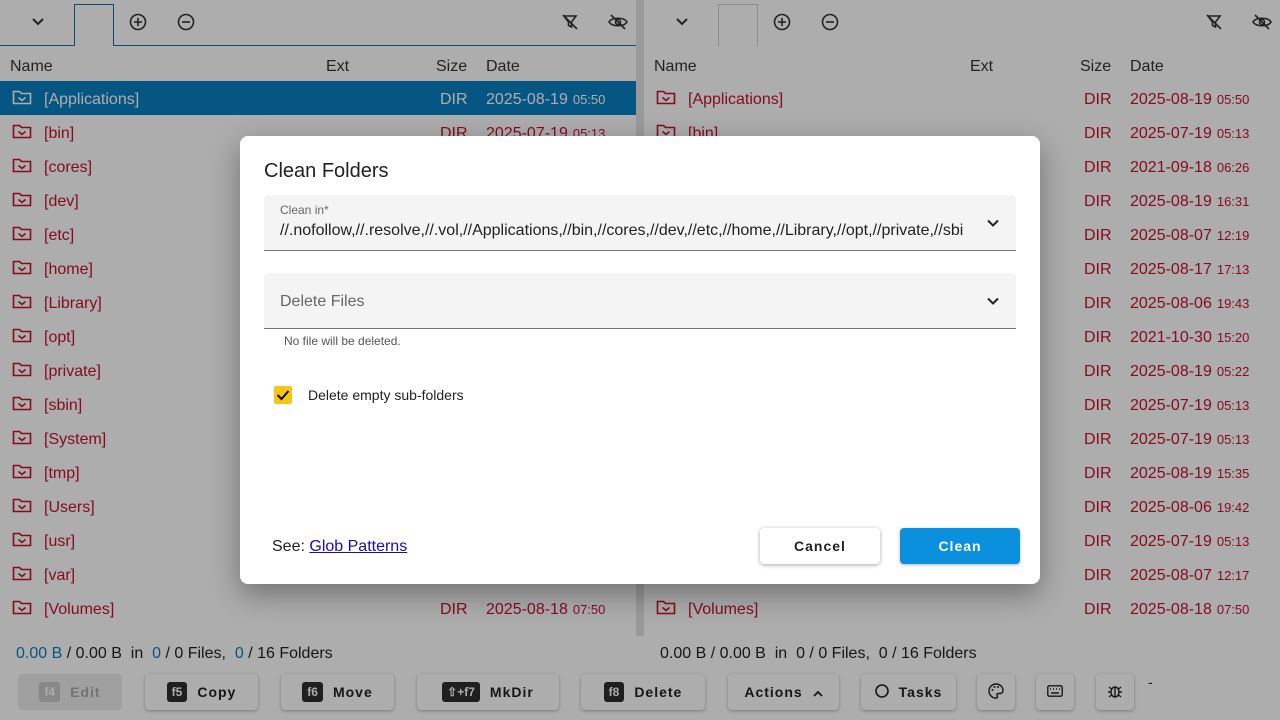  Describe the element at coordinates (288, 546) in the screenshot. I see `see-label: See:` at that location.